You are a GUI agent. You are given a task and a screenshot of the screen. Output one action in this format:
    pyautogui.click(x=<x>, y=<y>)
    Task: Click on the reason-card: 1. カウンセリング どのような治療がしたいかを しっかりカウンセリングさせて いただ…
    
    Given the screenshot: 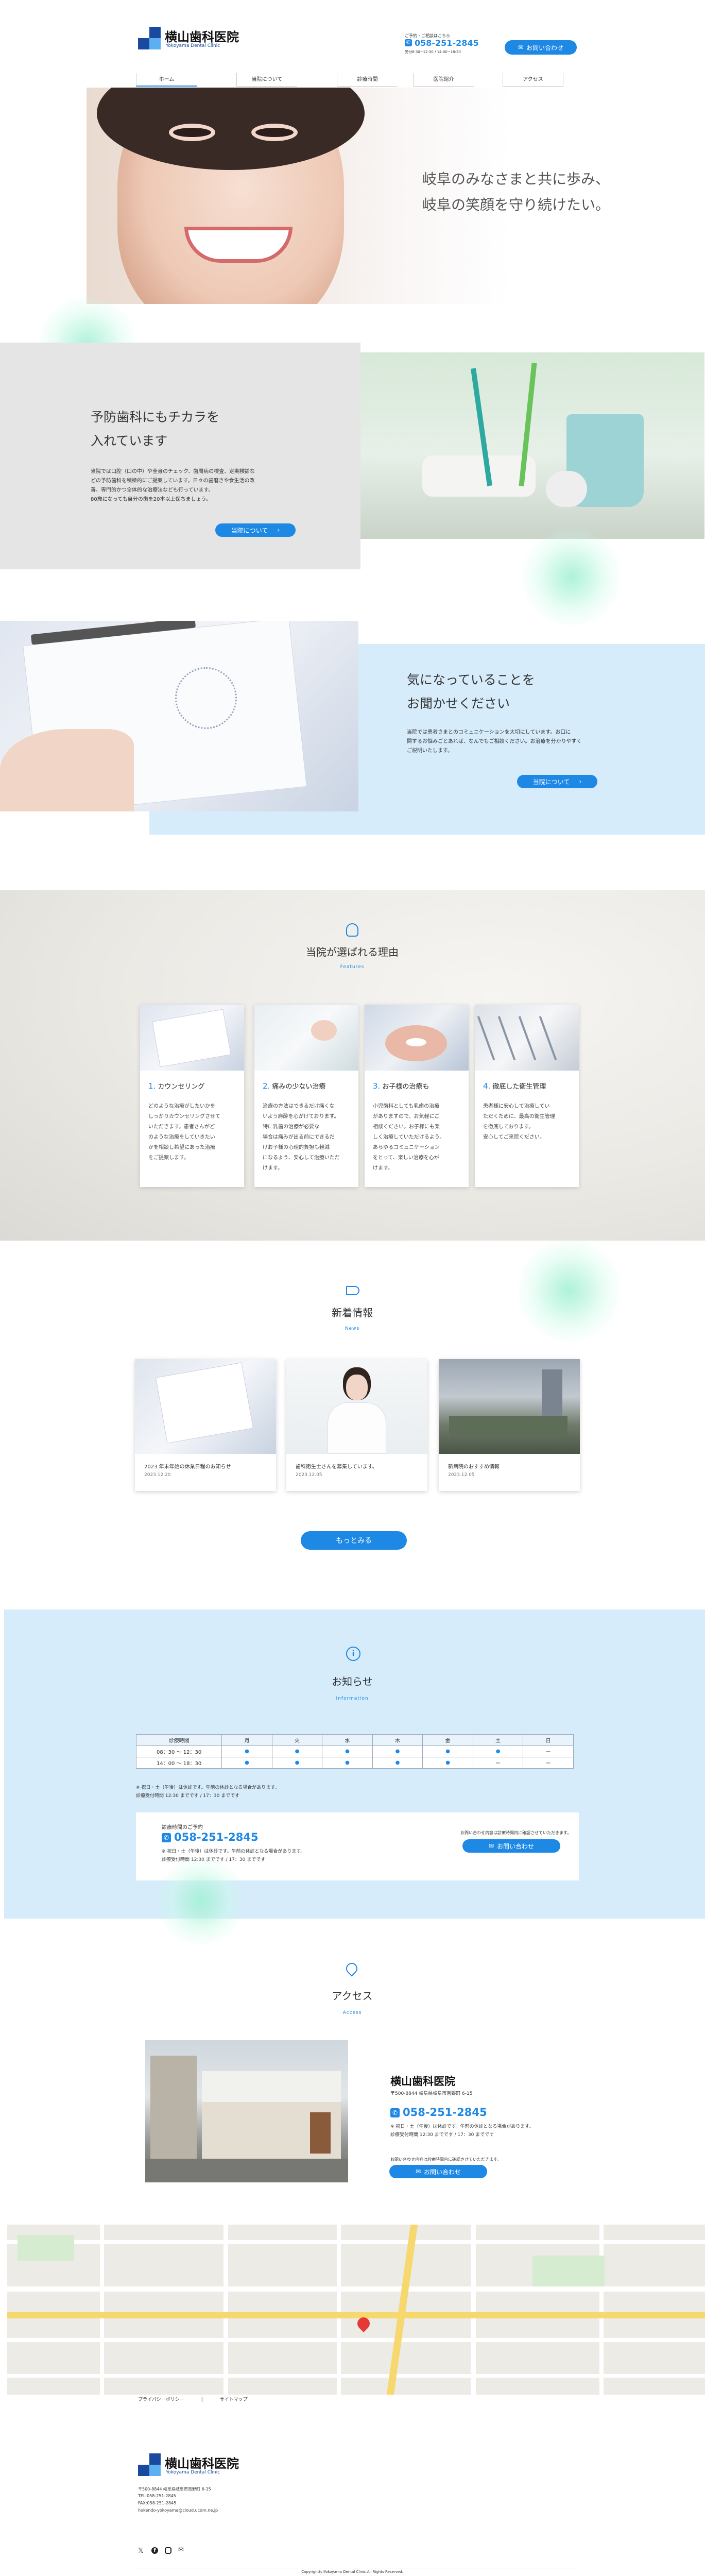 What is the action you would take?
    pyautogui.click(x=192, y=1096)
    